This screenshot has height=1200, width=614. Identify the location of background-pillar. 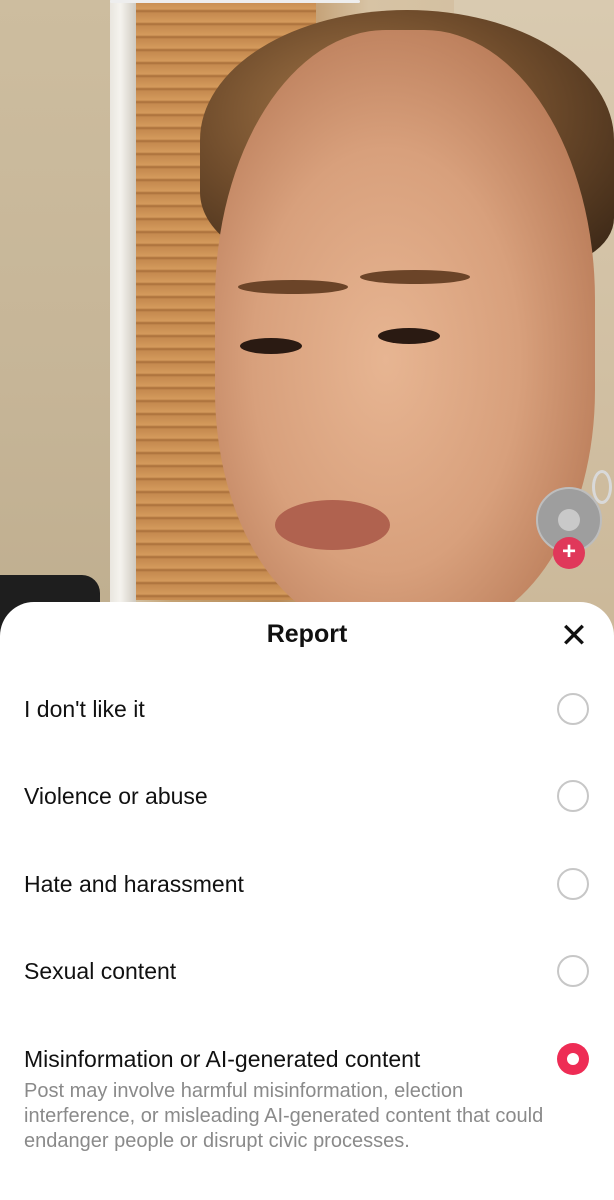
(123, 320).